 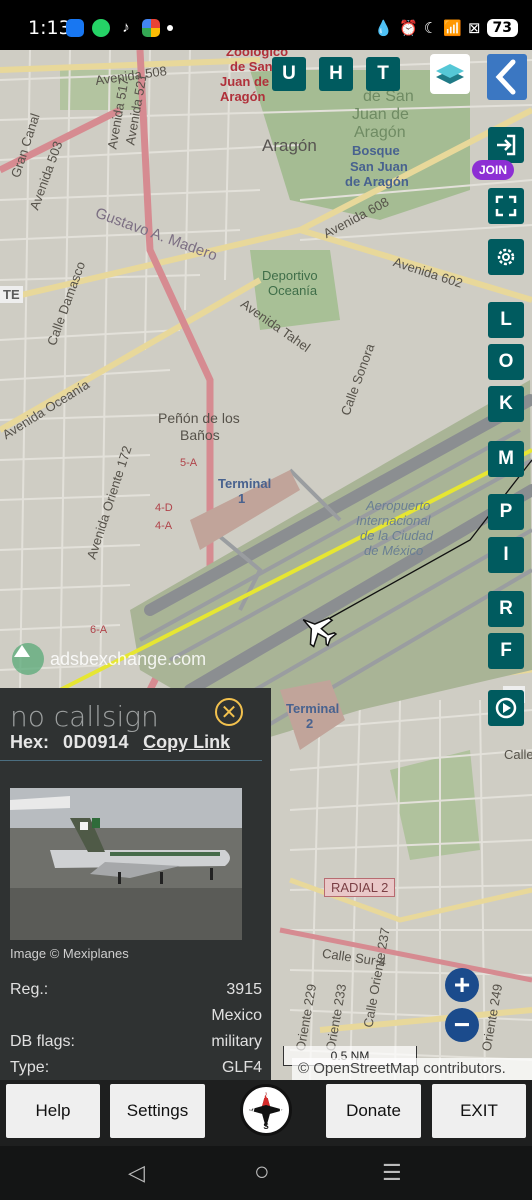 I want to click on adsbexchange-logo-icon, so click(x=28, y=659).